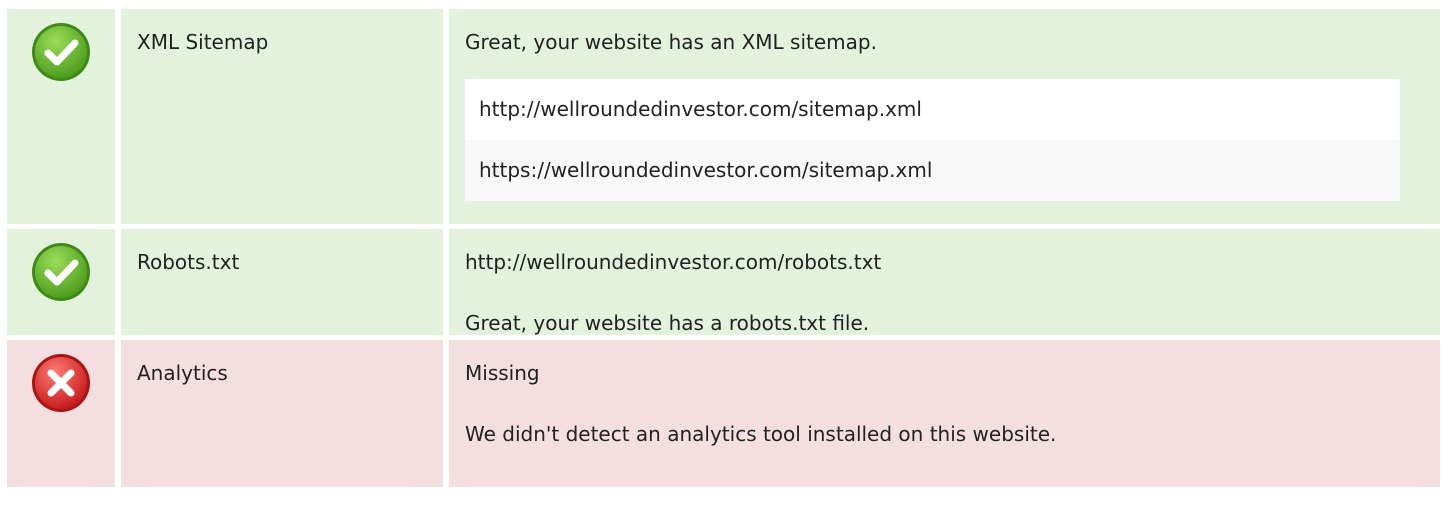 Image resolution: width=1448 pixels, height=517 pixels. Describe the element at coordinates (61, 419) in the screenshot. I see `x-circle-icon` at that location.